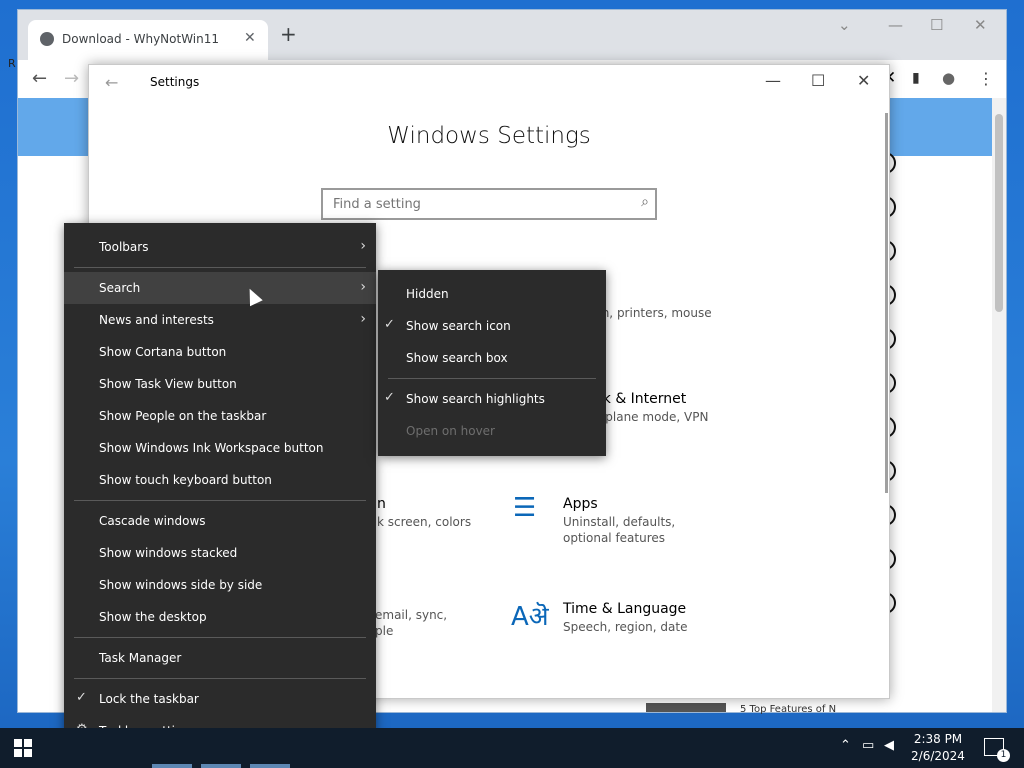  What do you see at coordinates (844, 25) in the screenshot?
I see `chevron-down-icon: ⌄` at bounding box center [844, 25].